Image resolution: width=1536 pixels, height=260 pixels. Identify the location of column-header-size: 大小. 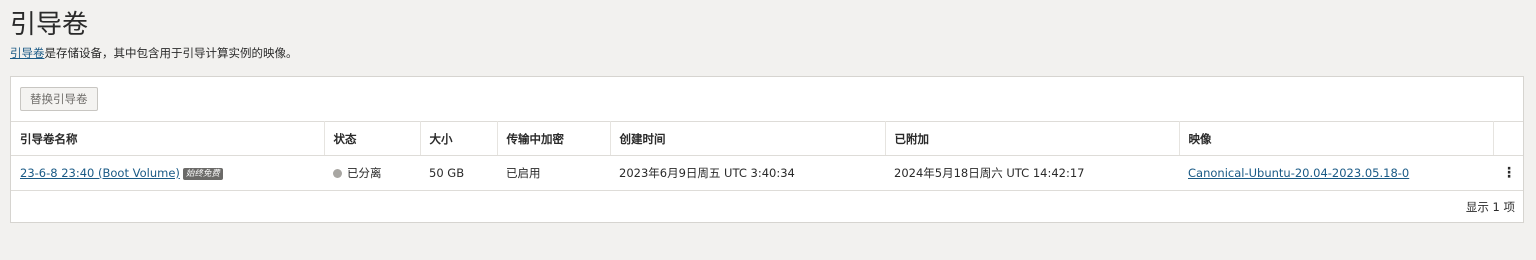
(459, 138).